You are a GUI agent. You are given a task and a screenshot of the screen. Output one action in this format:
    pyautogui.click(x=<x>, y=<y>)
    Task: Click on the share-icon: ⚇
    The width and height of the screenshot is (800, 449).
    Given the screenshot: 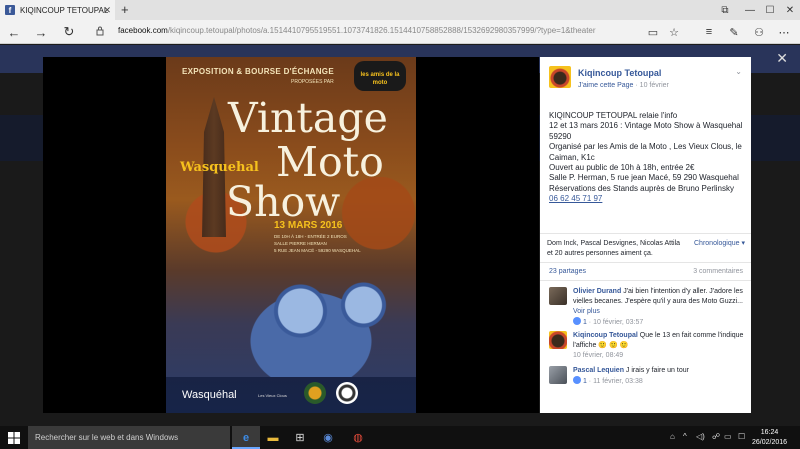 What is the action you would take?
    pyautogui.click(x=759, y=32)
    